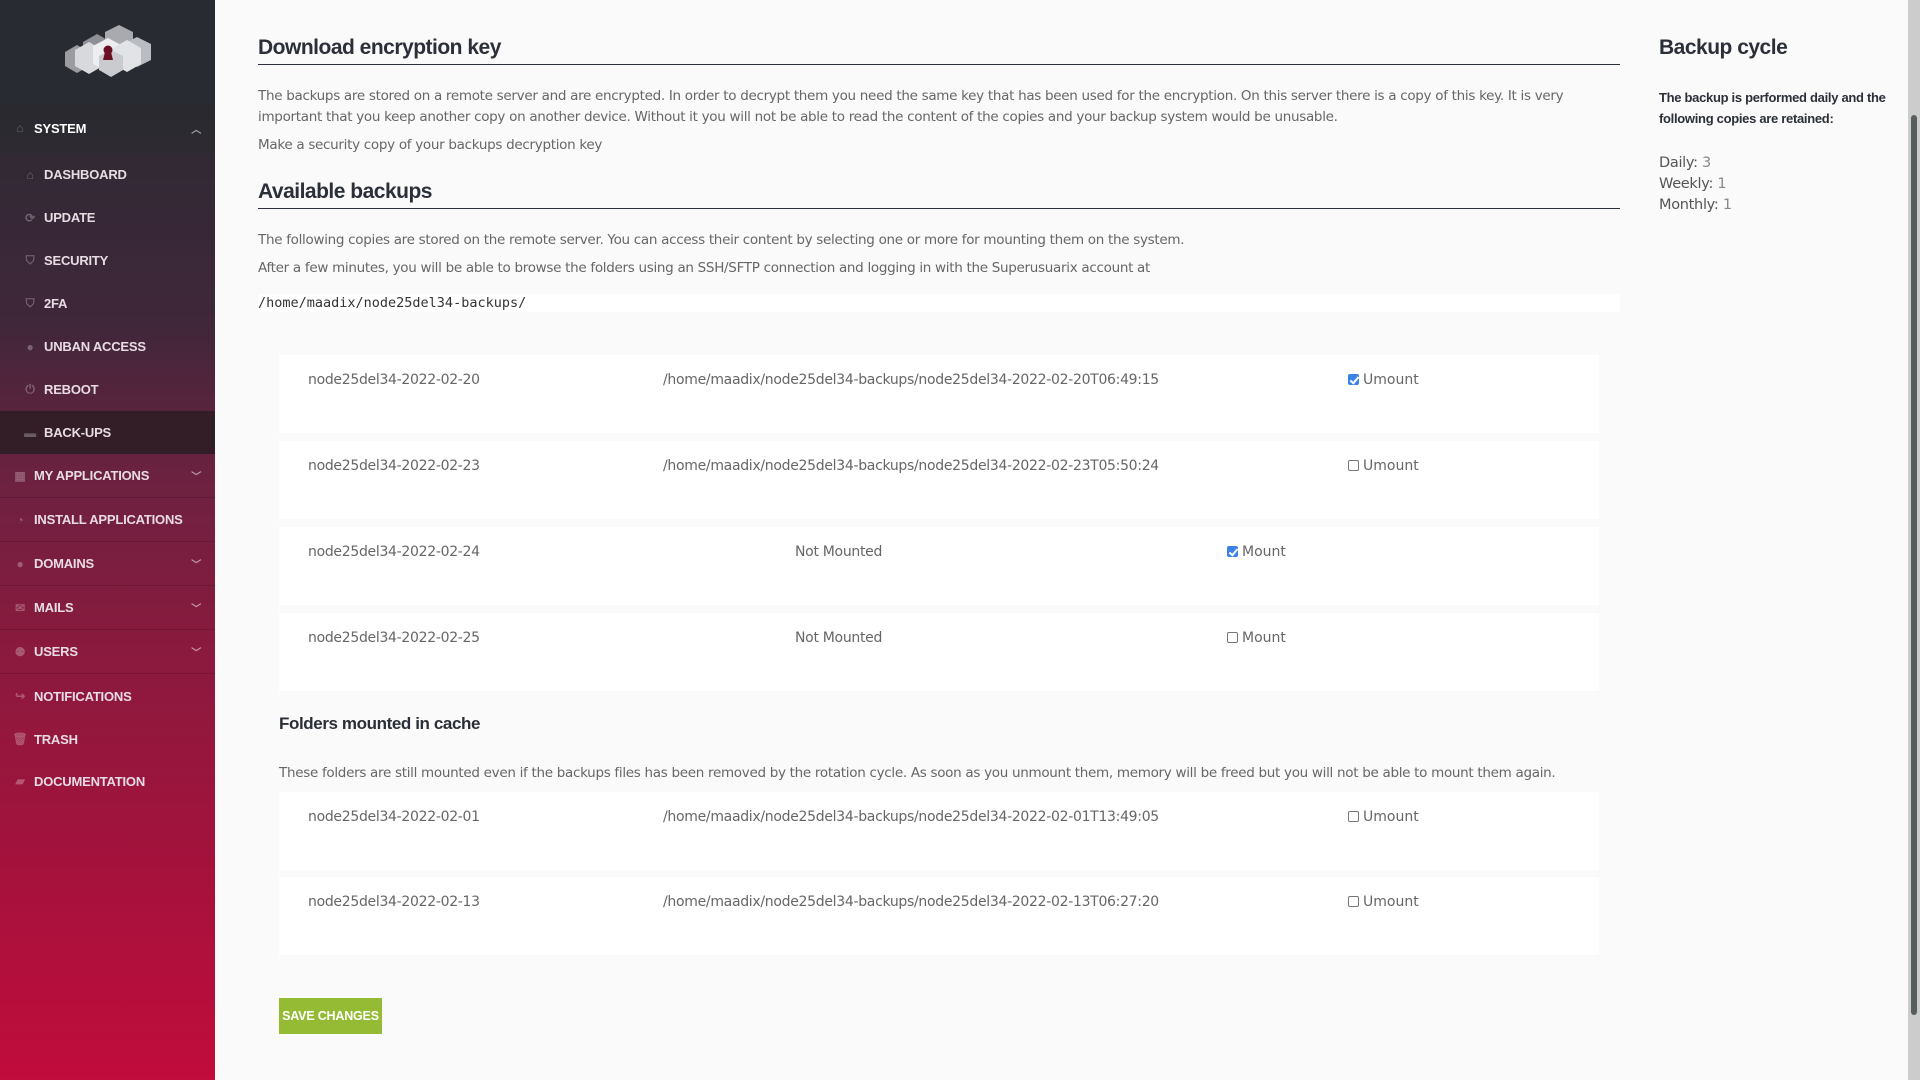  What do you see at coordinates (330, 1016) in the screenshot?
I see `save-changes-button: SAVE CHANGES` at bounding box center [330, 1016].